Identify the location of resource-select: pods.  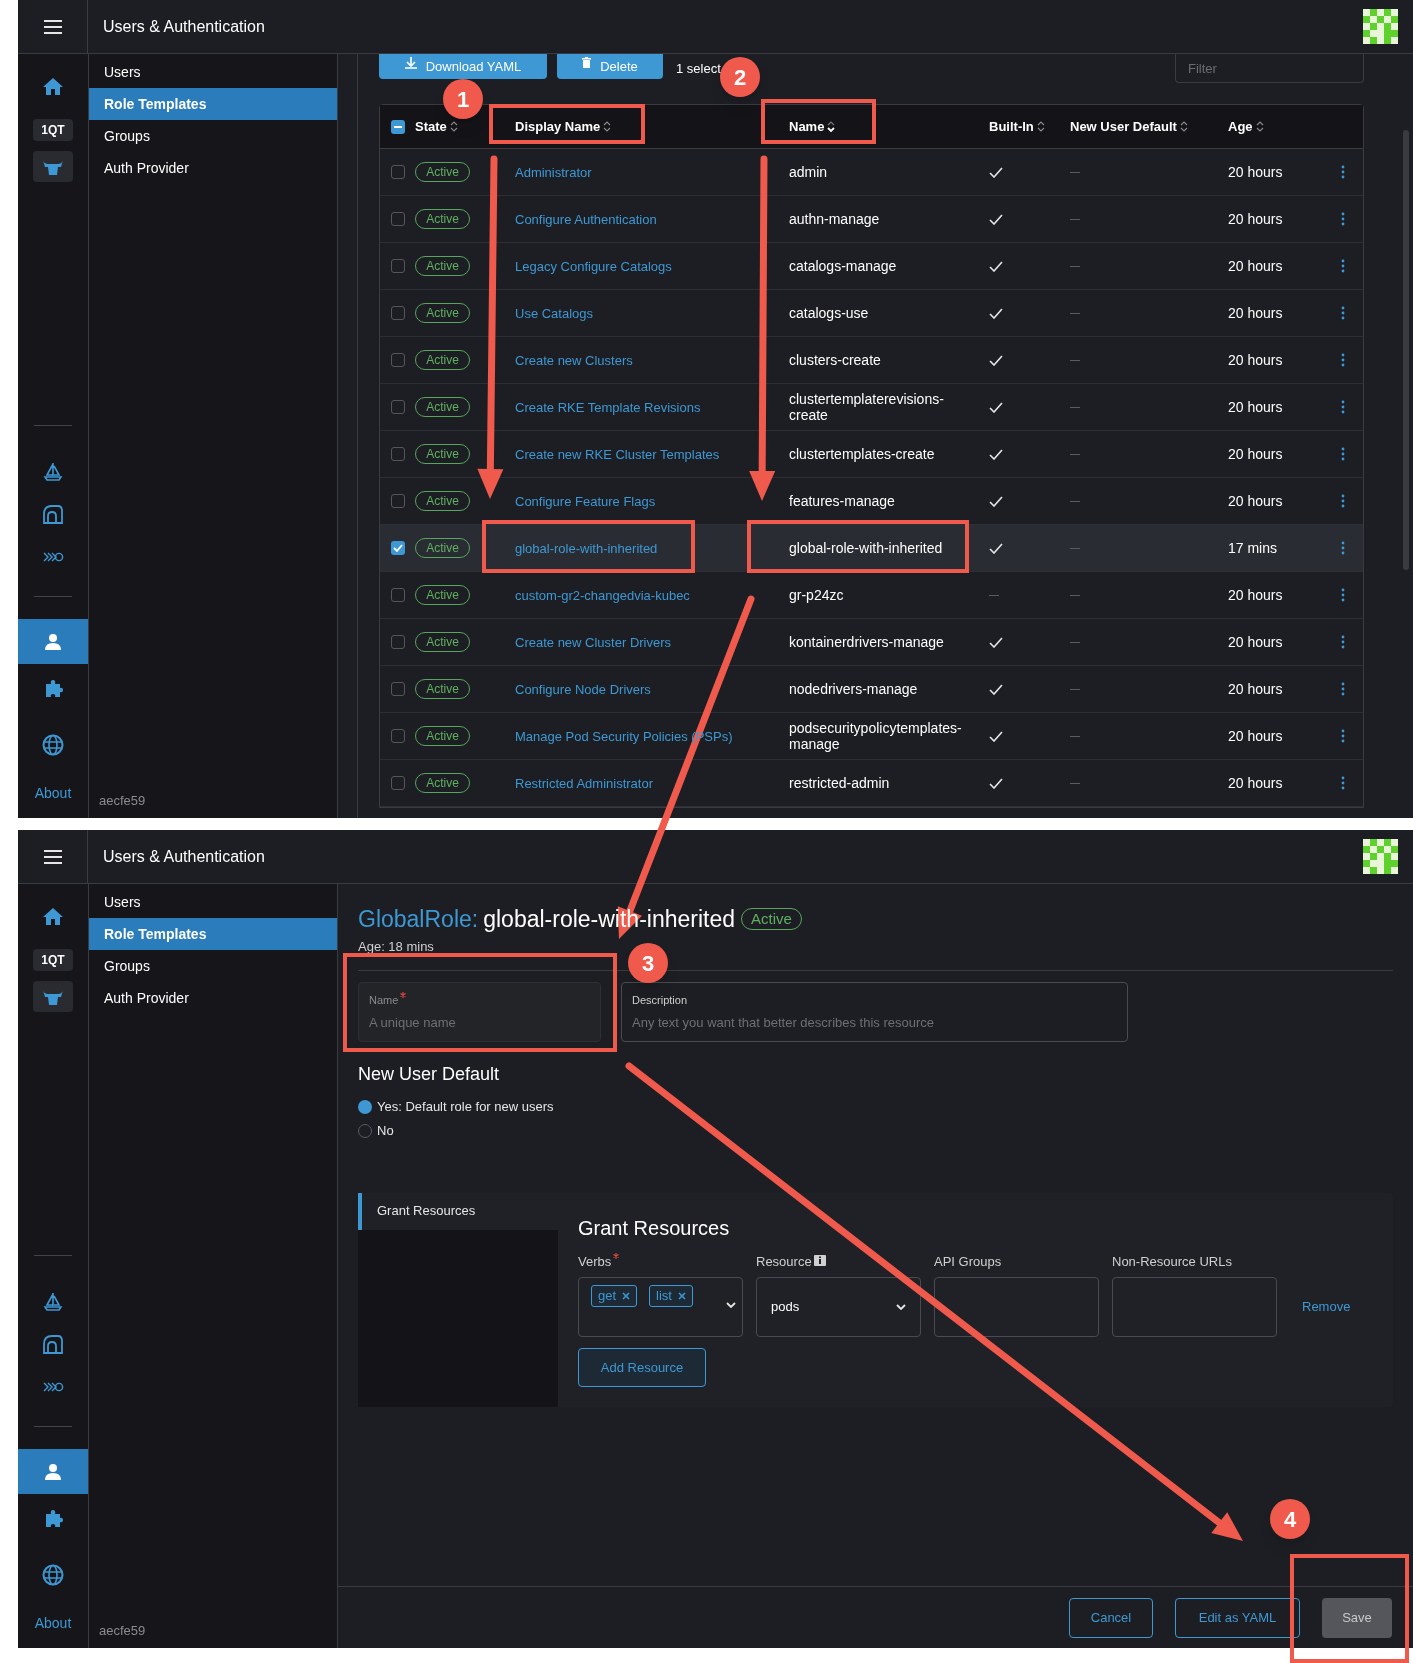
(838, 1307).